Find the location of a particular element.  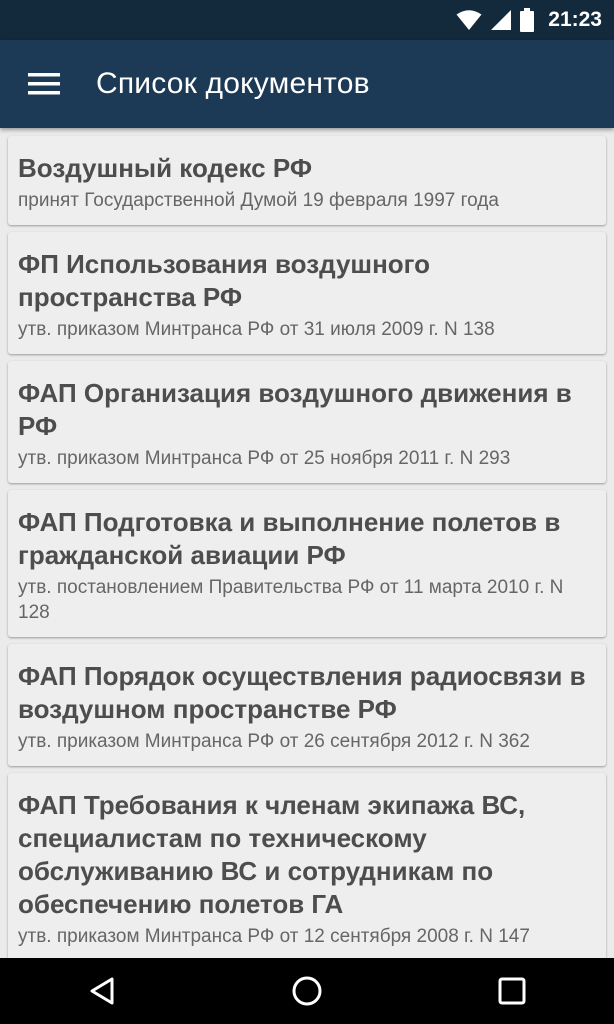

home-icon is located at coordinates (307, 991).